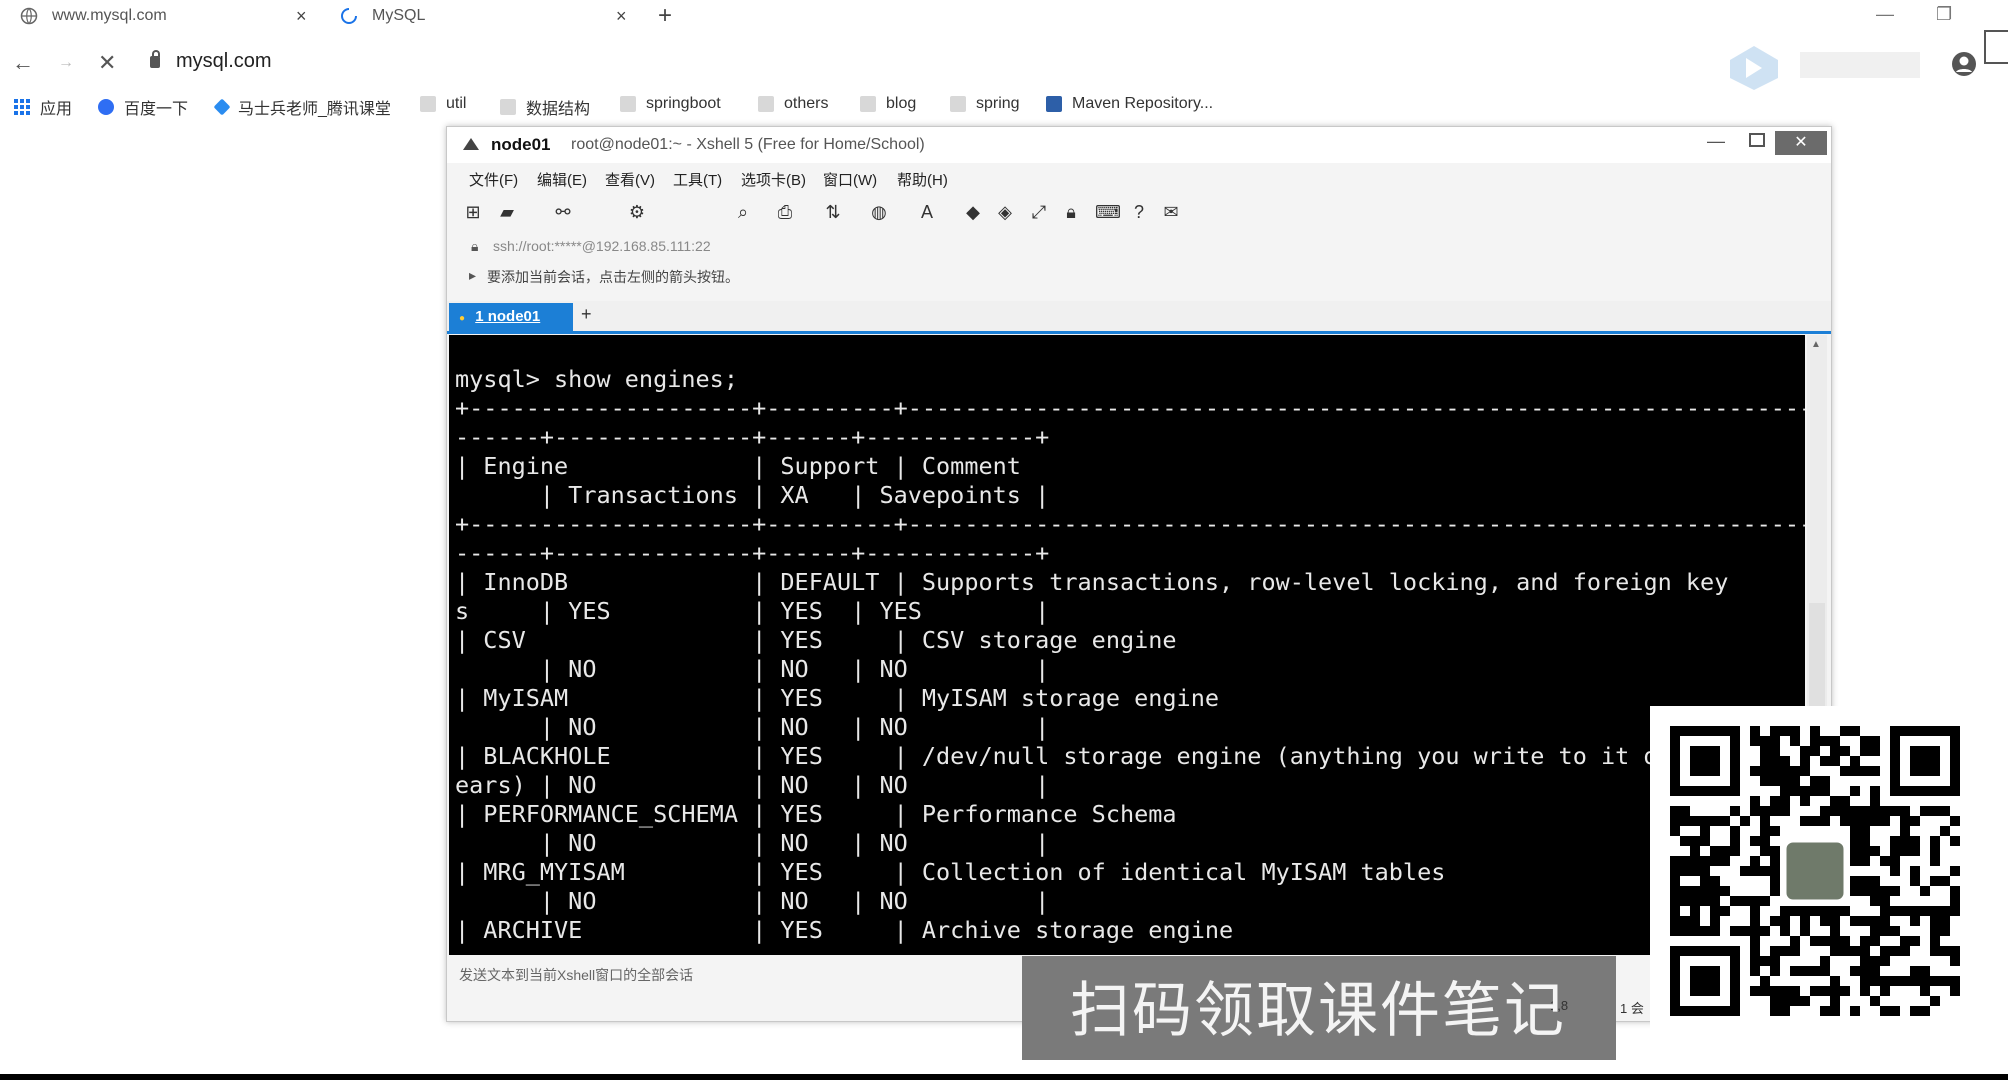  Describe the element at coordinates (1139, 317) in the screenshot. I see `session-tab-bar: ● 1 node01 +` at that location.